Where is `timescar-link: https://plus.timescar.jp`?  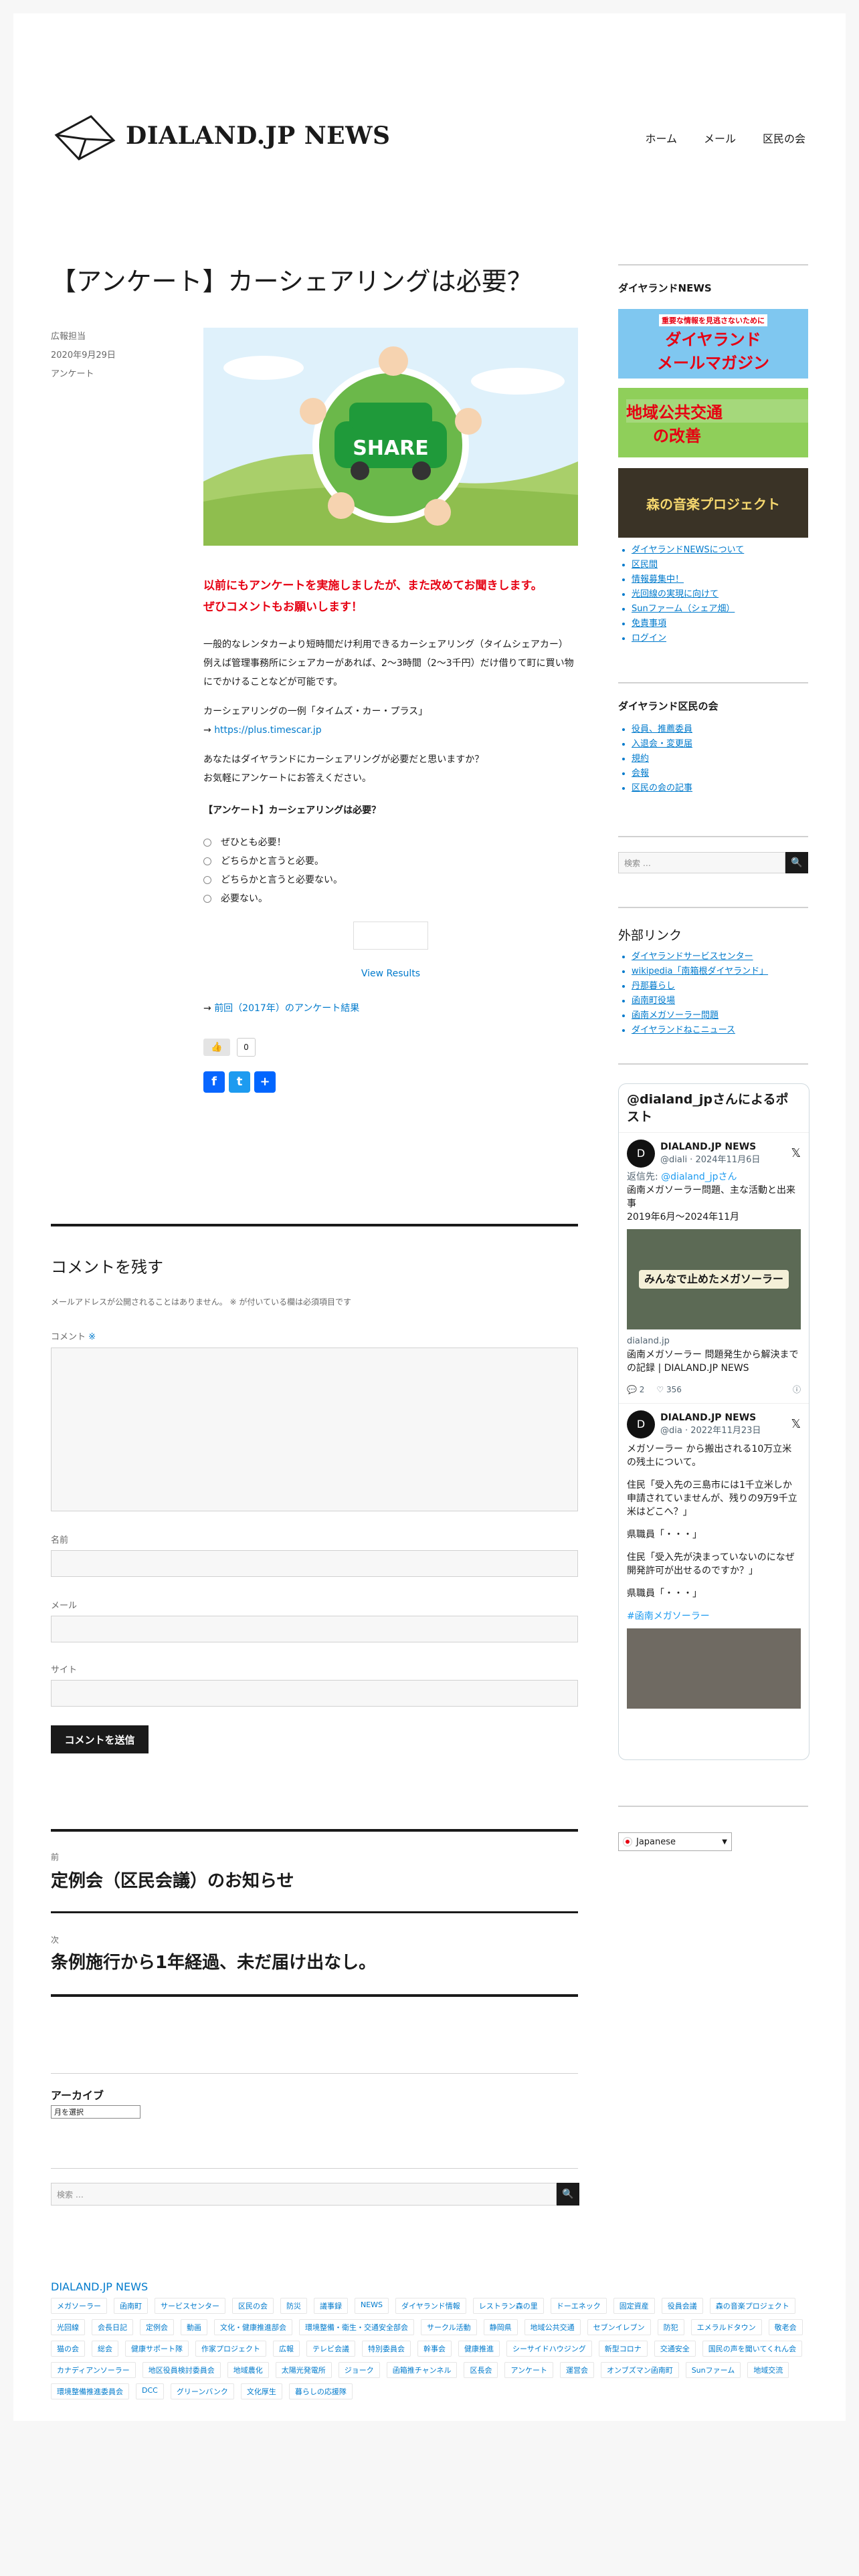 timescar-link: https://plus.timescar.jp is located at coordinates (267, 730).